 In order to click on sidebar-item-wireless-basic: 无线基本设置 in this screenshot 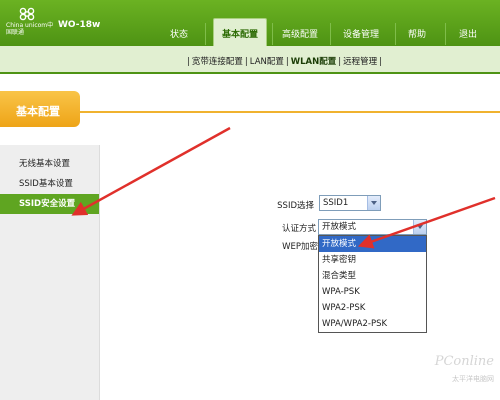, I will do `click(49, 164)`.